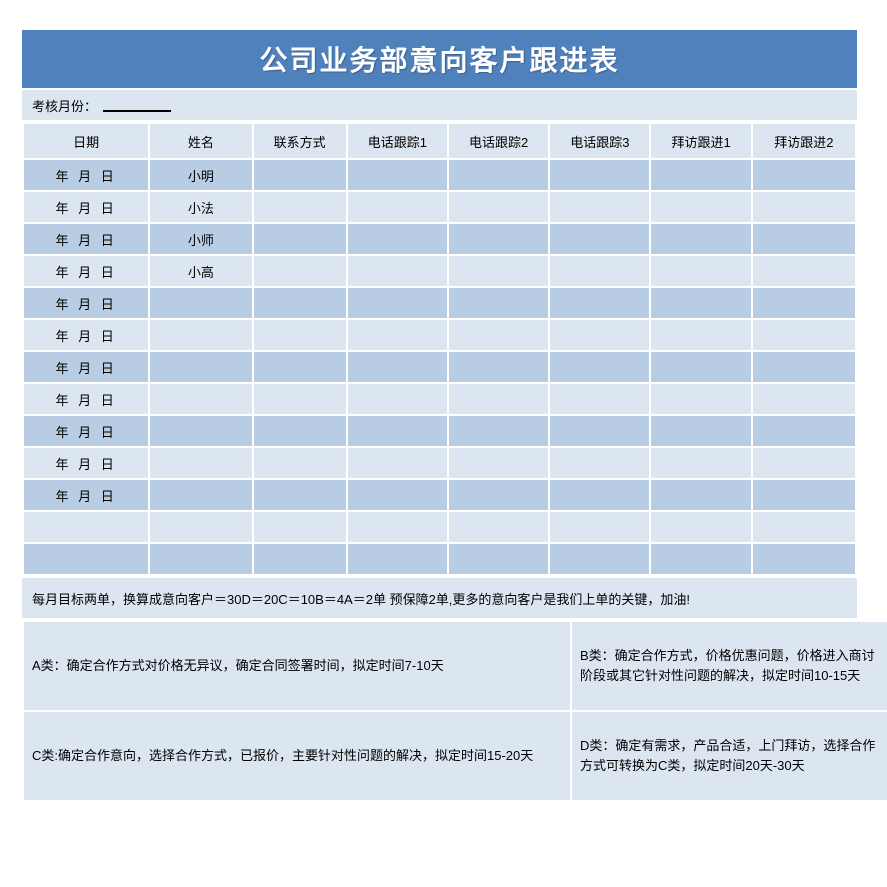 This screenshot has width=887, height=887. What do you see at coordinates (201, 175) in the screenshot?
I see `cell-name: 小明` at bounding box center [201, 175].